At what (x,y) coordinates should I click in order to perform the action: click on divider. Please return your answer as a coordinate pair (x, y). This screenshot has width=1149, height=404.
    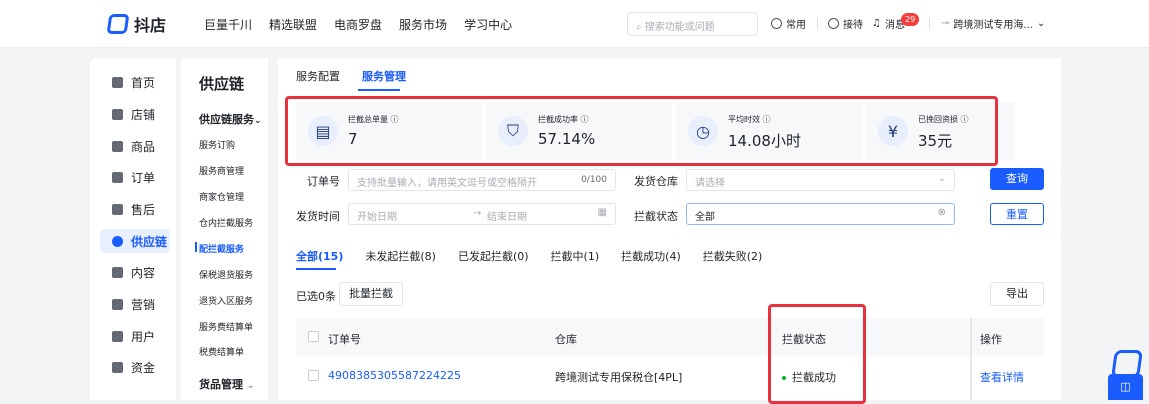
    Looking at the image, I should click on (929, 23).